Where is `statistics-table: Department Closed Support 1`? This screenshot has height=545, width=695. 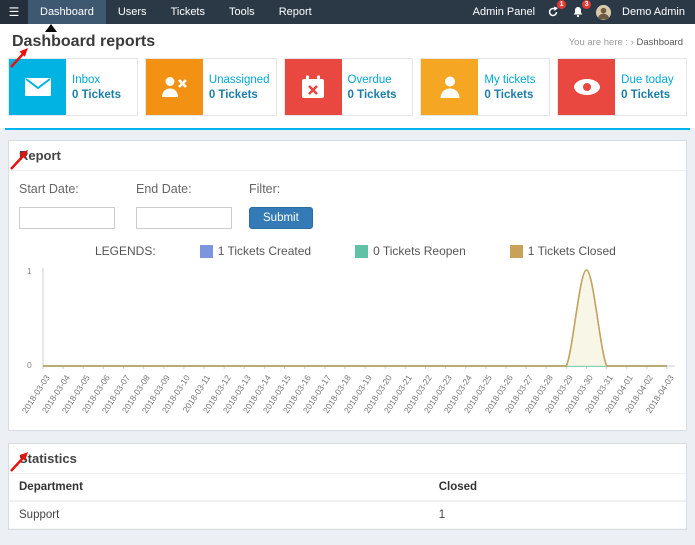 statistics-table: Department Closed Support 1 is located at coordinates (347, 501).